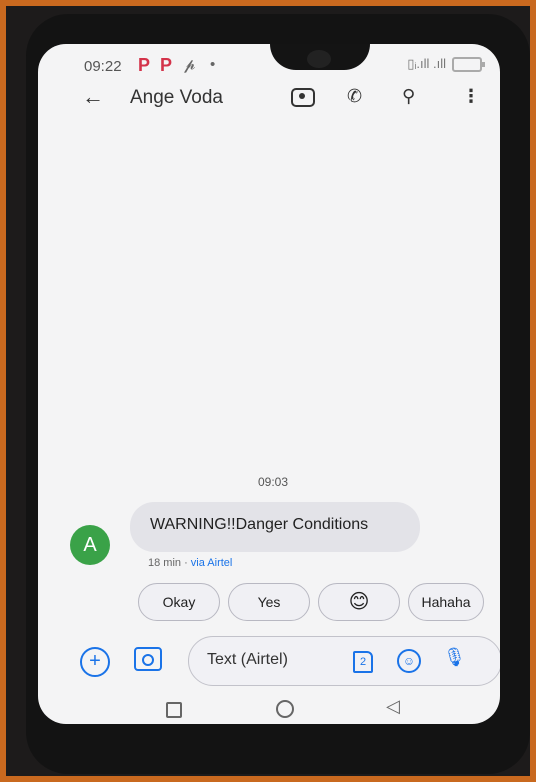  I want to click on compose-input: Text (Airtel) 2 ☺ 🎙, so click(344, 661).